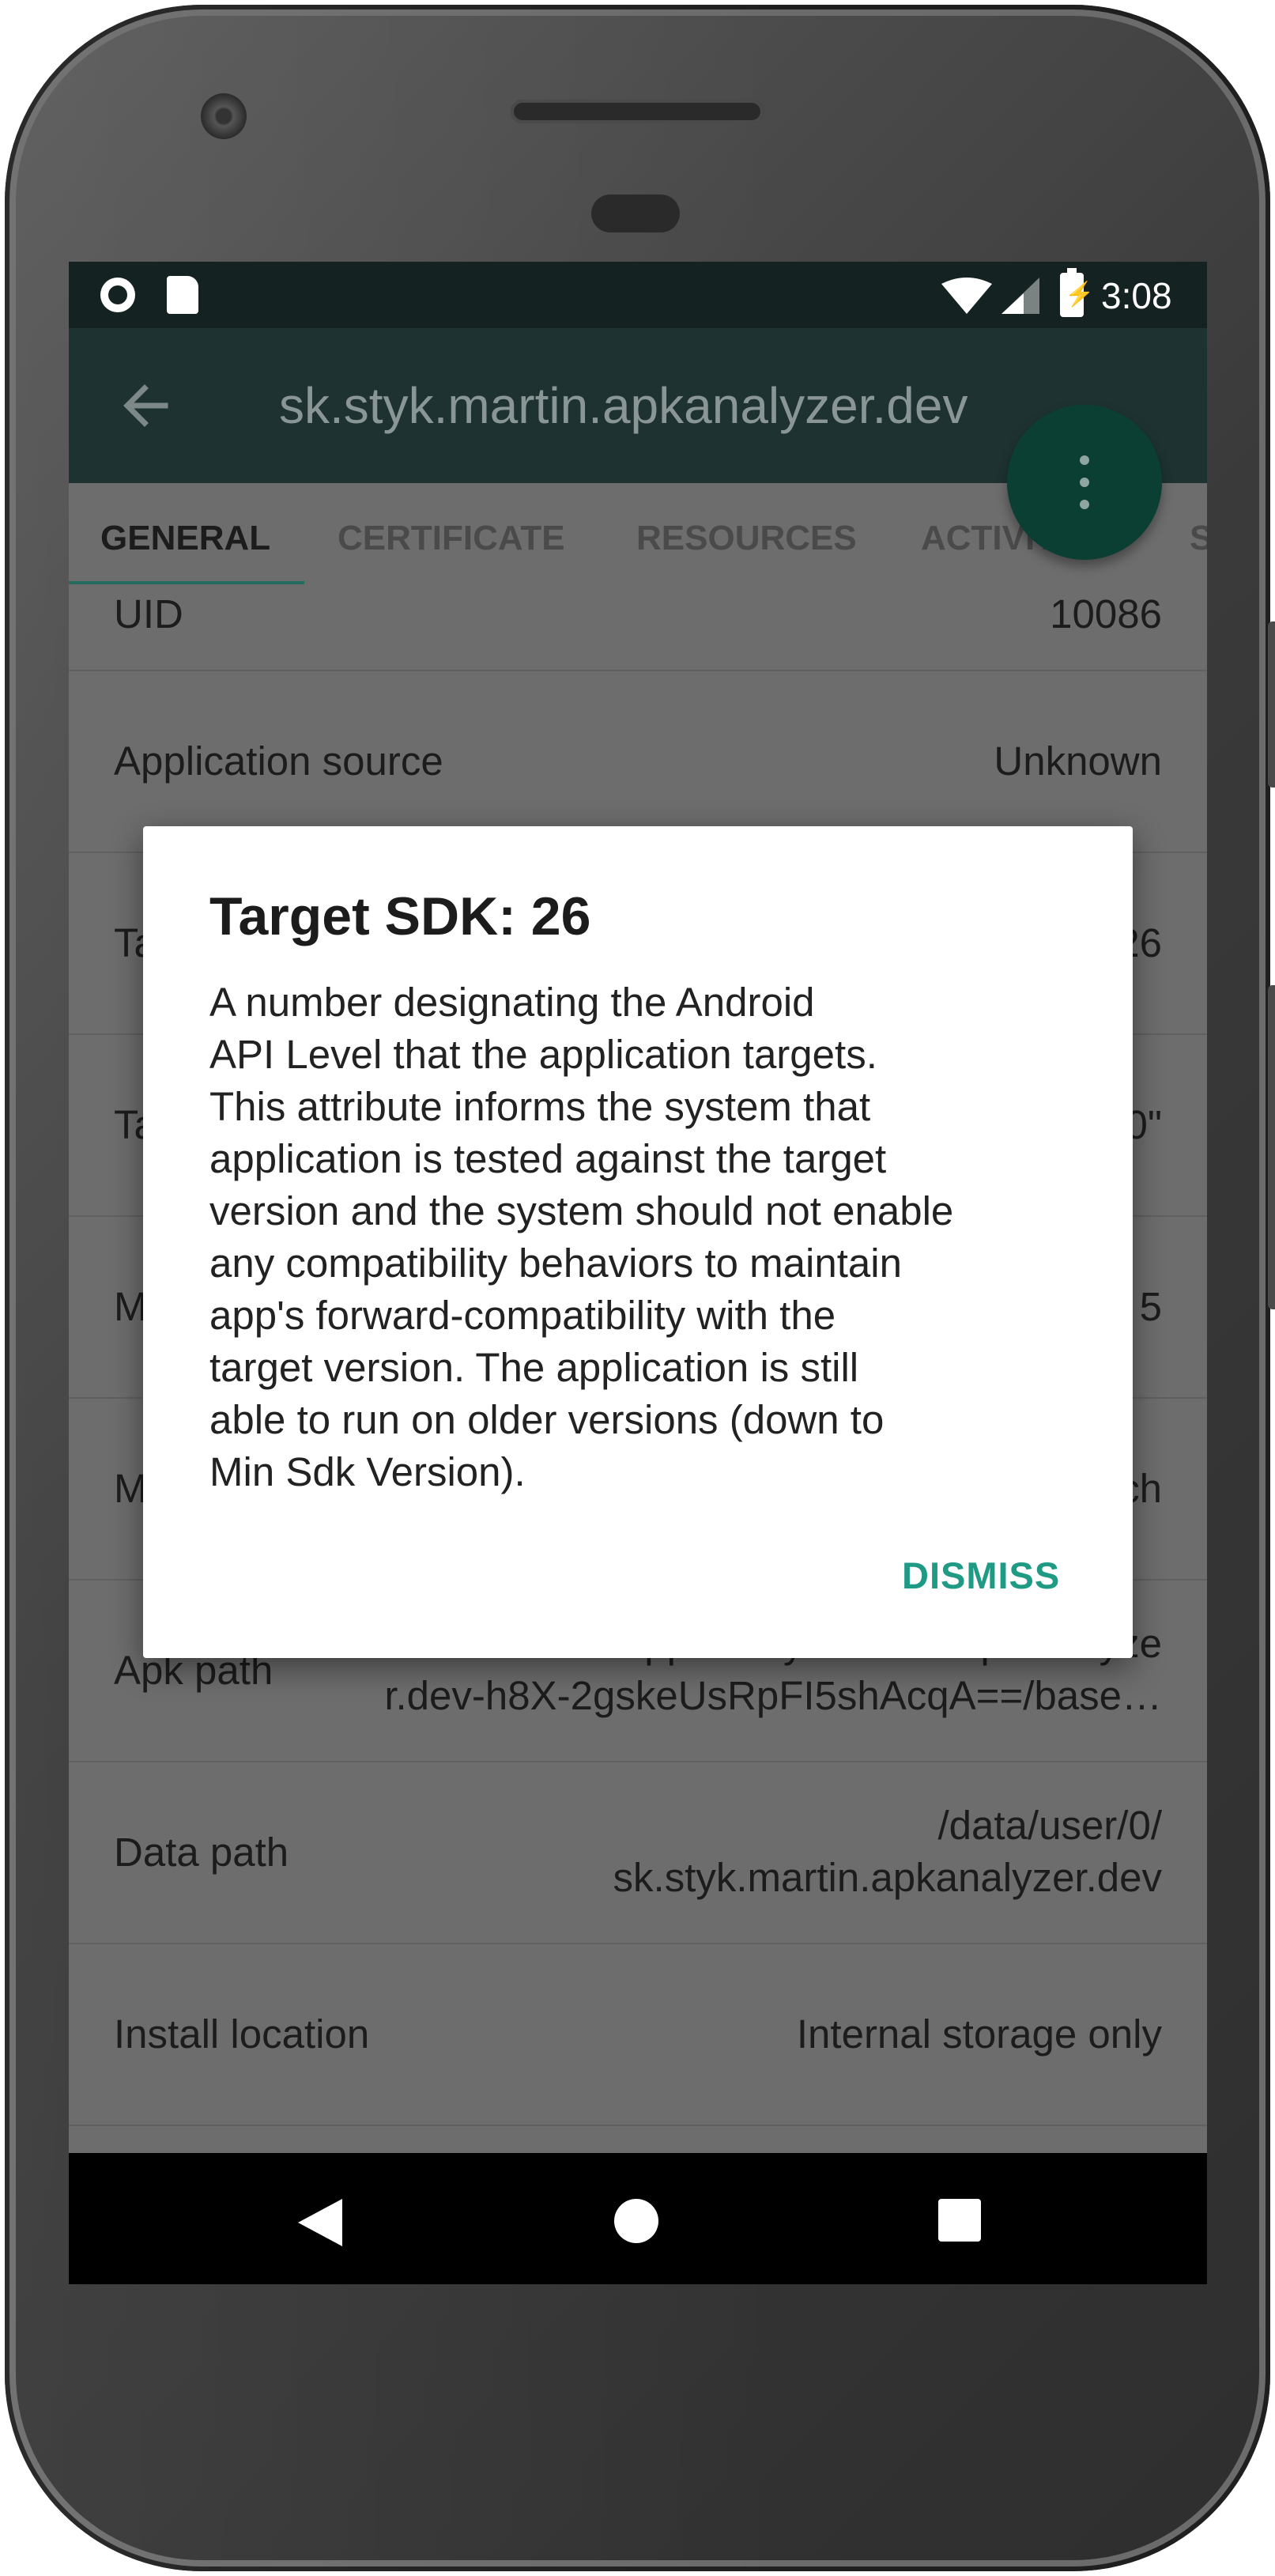 Image resolution: width=1275 pixels, height=2576 pixels. What do you see at coordinates (638, 2035) in the screenshot?
I see `list-item-install-location: Install location Internal storage only` at bounding box center [638, 2035].